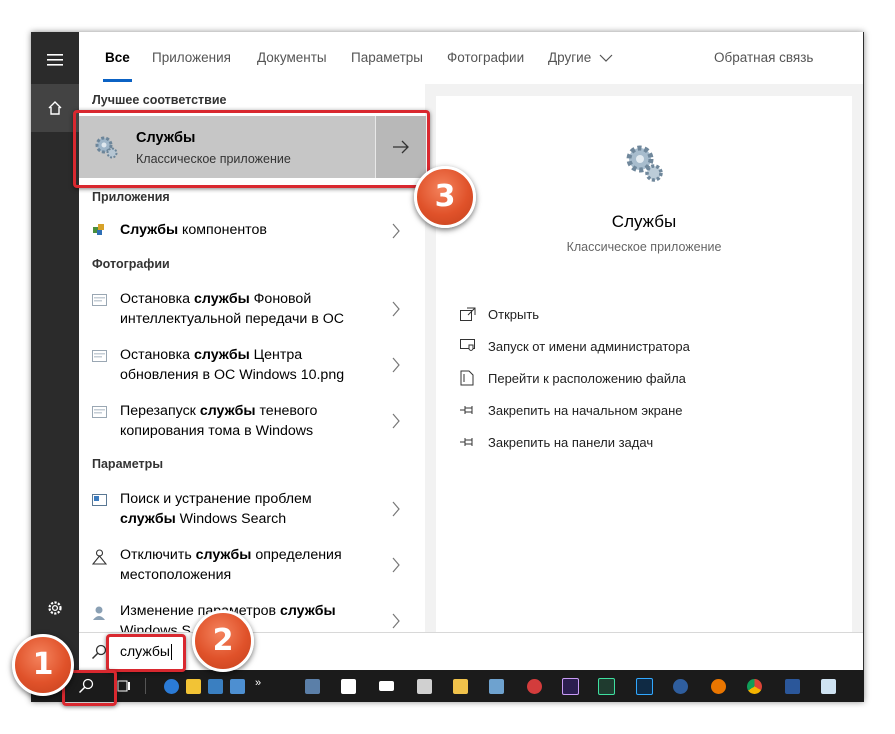 The height and width of the screenshot is (734, 895). What do you see at coordinates (176, 575) in the screenshot?
I see `row-text-line2: местоположения` at bounding box center [176, 575].